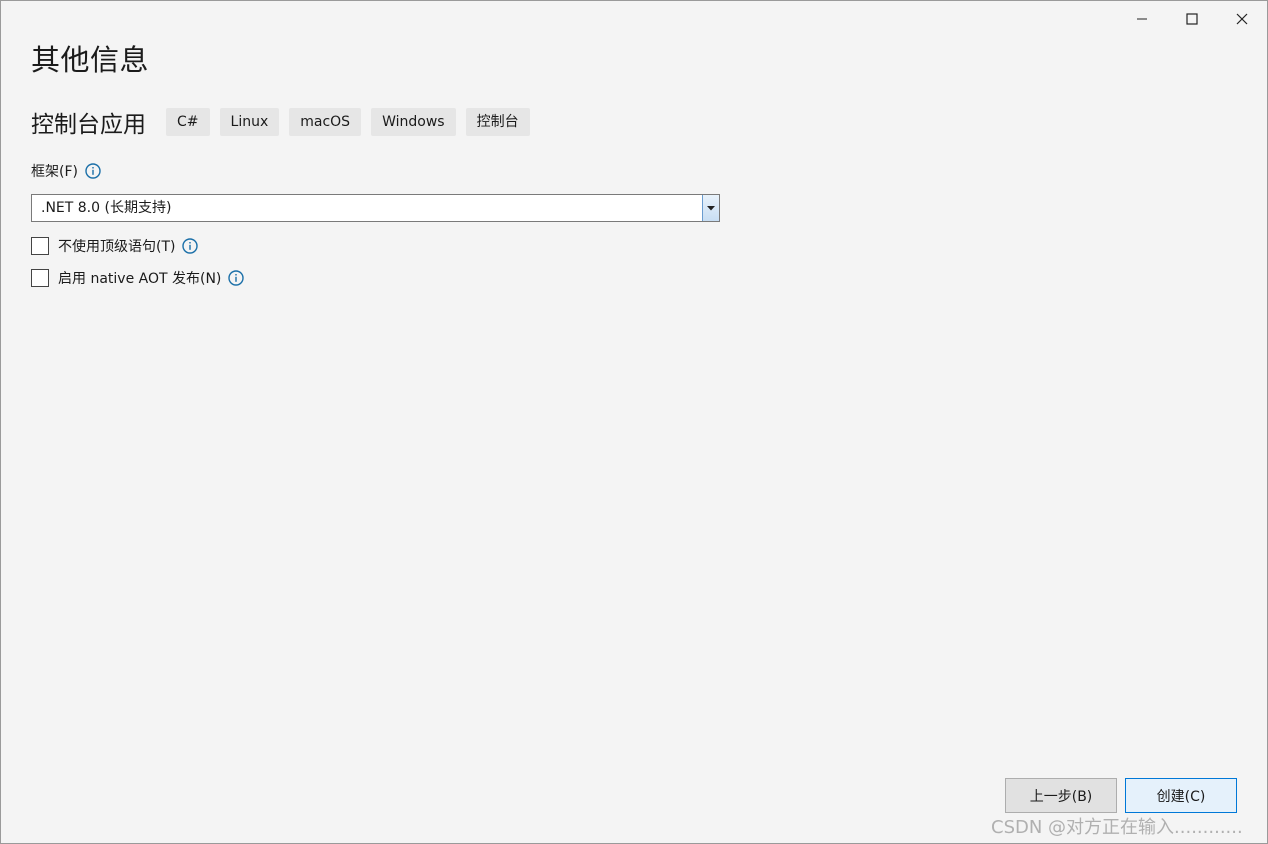  I want to click on tag-linux: Linux, so click(249, 122).